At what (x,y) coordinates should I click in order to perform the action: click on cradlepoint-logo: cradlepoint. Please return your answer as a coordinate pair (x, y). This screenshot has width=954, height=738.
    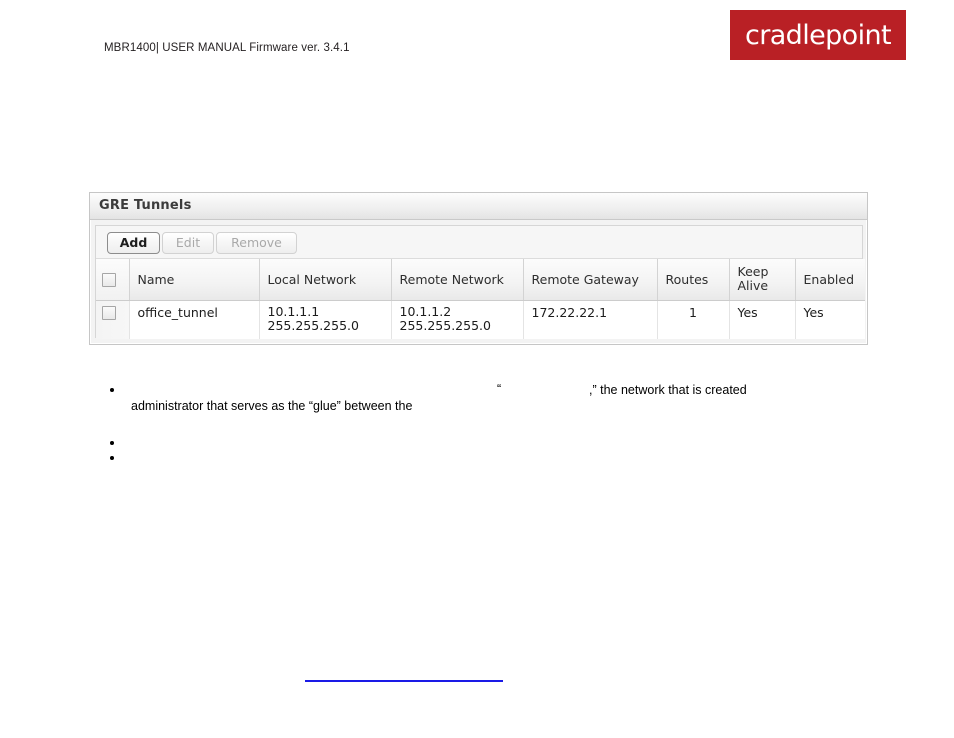
    Looking at the image, I should click on (818, 35).